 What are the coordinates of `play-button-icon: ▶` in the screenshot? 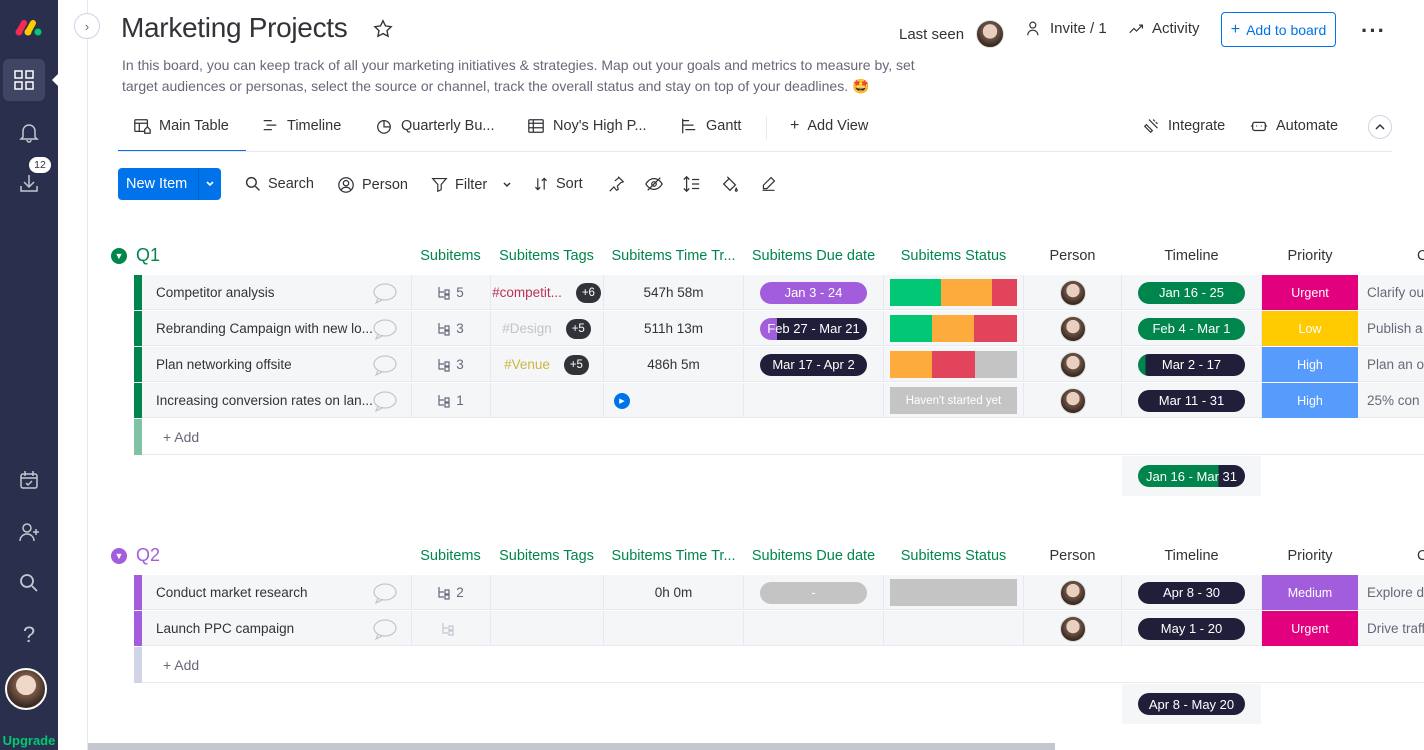 It's located at (622, 400).